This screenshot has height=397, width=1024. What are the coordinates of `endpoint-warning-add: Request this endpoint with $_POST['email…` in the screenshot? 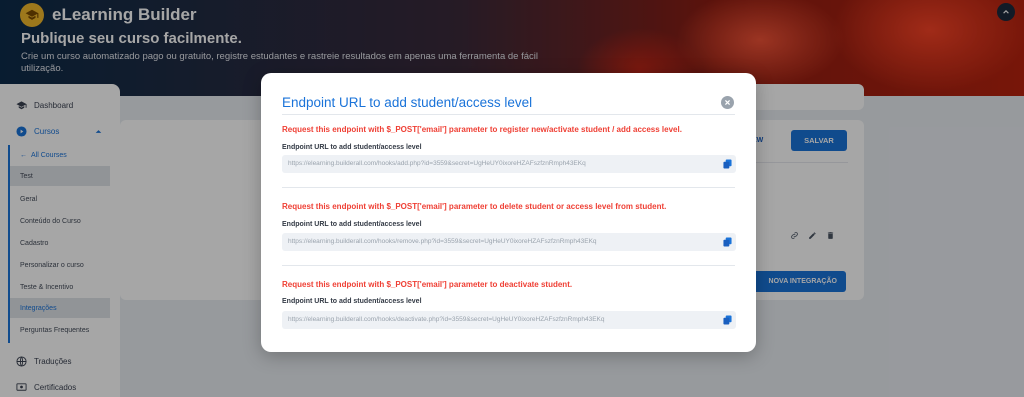 It's located at (482, 129).